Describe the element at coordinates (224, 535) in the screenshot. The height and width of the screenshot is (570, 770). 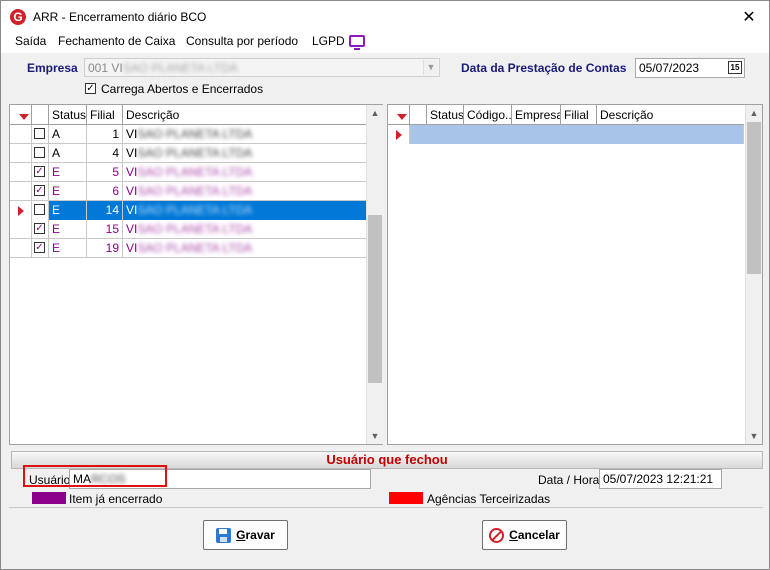
I see `save-icon` at that location.